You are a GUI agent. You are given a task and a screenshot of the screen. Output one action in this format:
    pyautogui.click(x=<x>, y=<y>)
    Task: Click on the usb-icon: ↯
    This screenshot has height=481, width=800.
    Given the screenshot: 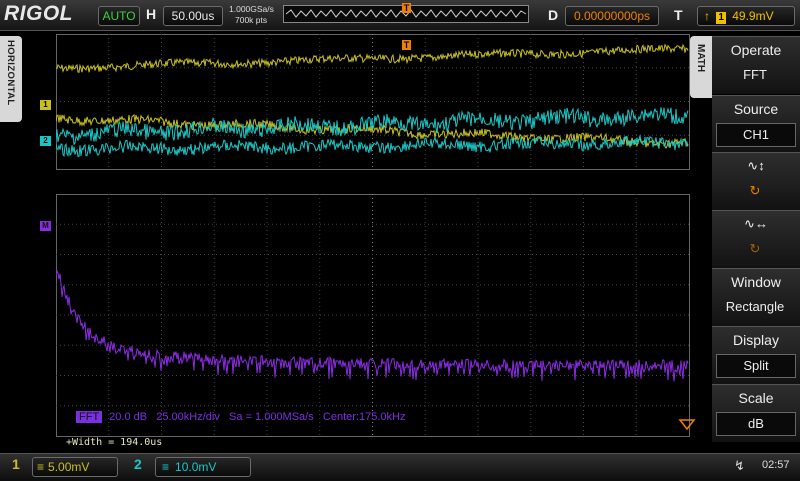 What is the action you would take?
    pyautogui.click(x=739, y=465)
    